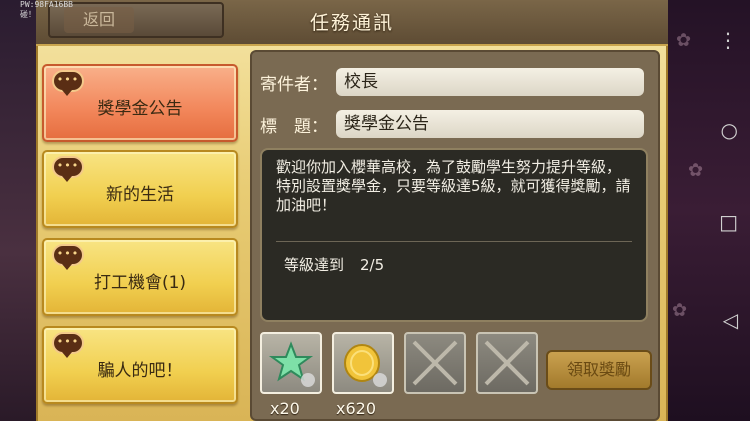 The image size is (750, 421). Describe the element at coordinates (140, 195) in the screenshot. I see `tab-label: 新的生活` at that location.